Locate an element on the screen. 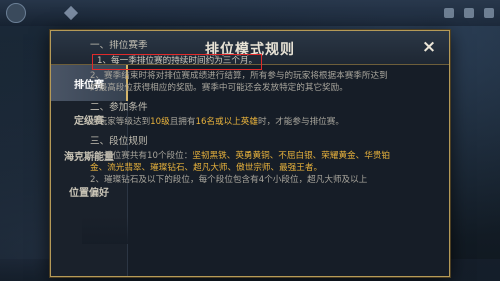 The height and width of the screenshot is (281, 500). req-text-a: 当玩家等级达到 is located at coordinates (120, 122).